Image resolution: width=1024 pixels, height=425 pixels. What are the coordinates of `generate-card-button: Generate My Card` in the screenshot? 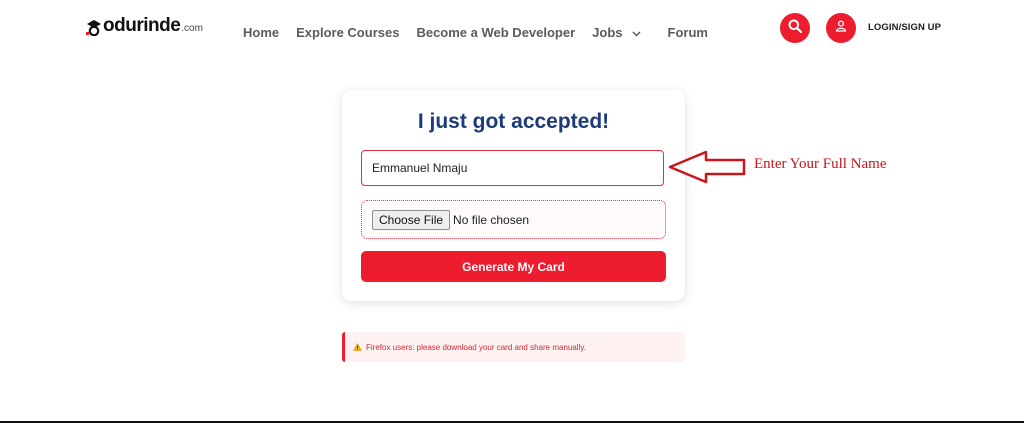 It's located at (513, 266).